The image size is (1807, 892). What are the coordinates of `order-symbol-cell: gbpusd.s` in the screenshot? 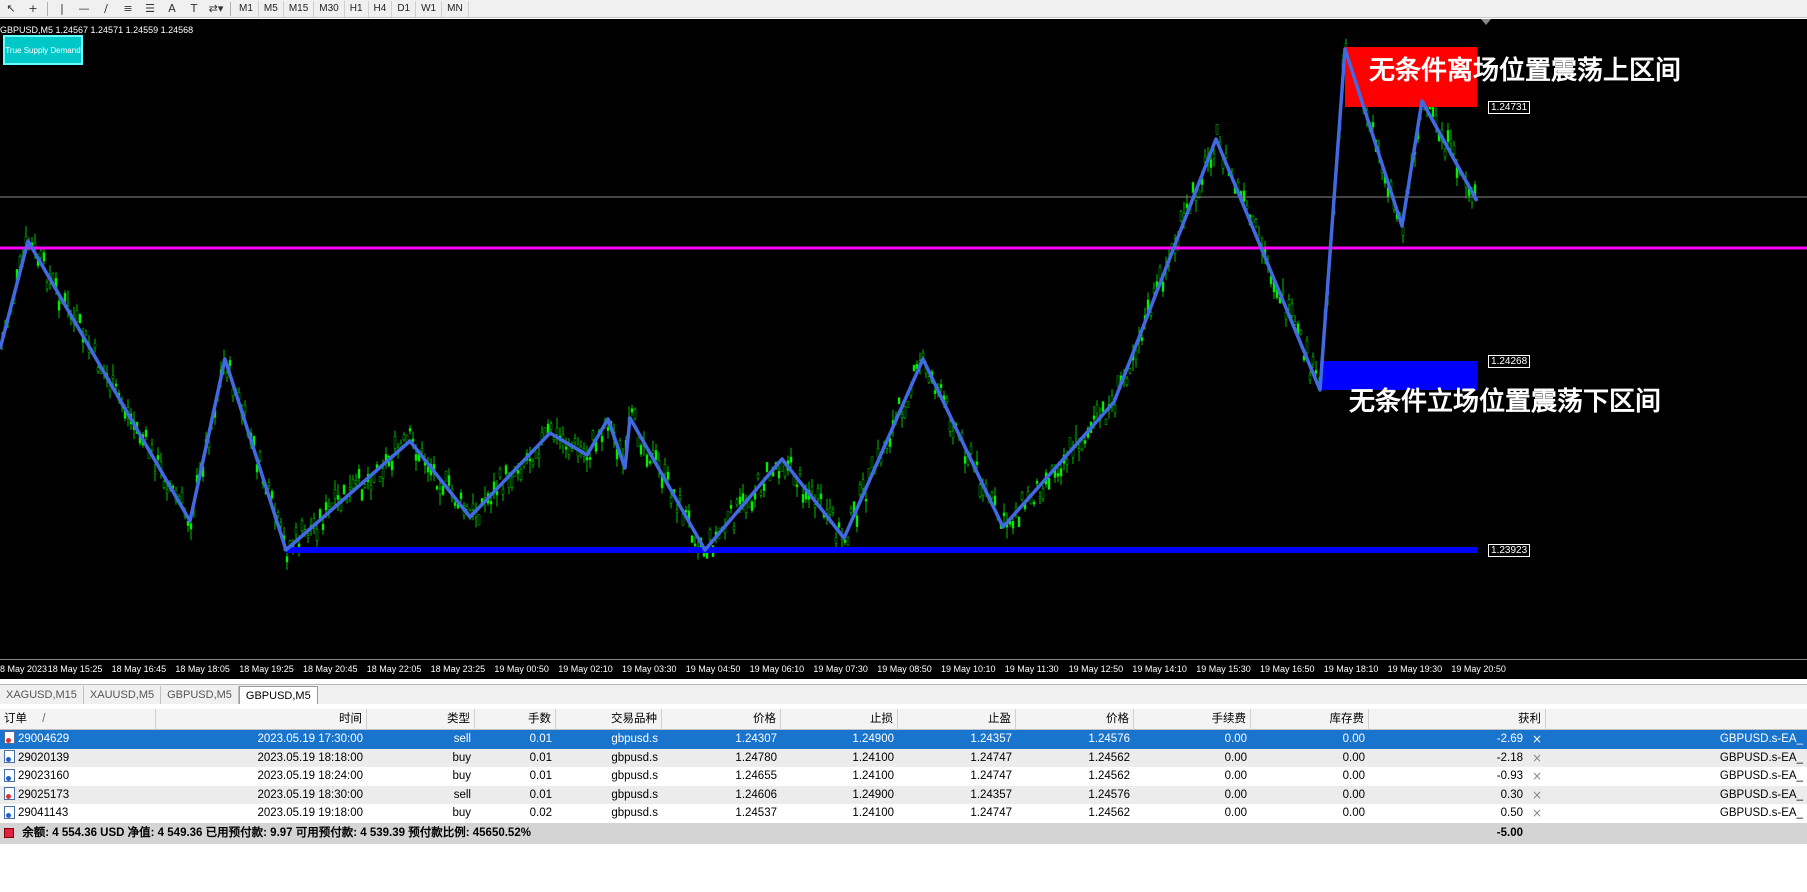 It's located at (634, 739).